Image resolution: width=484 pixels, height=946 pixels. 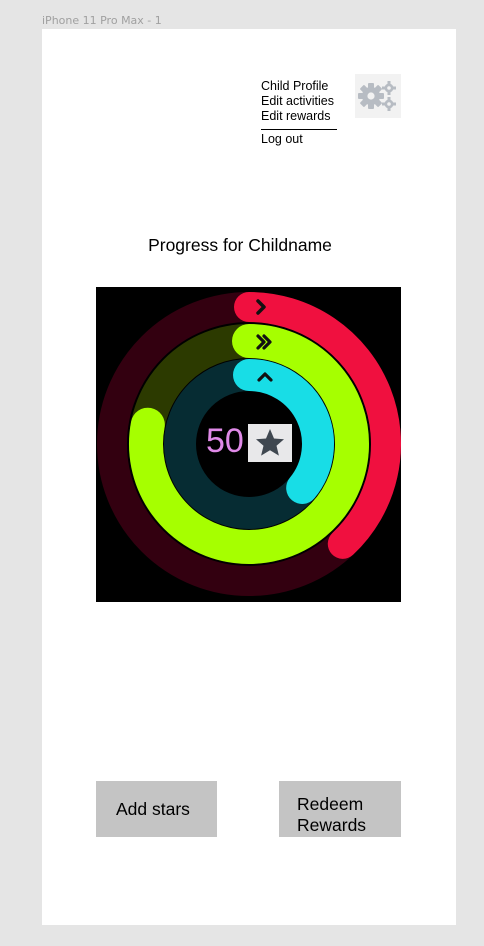 I want to click on settings-button, so click(x=378, y=96).